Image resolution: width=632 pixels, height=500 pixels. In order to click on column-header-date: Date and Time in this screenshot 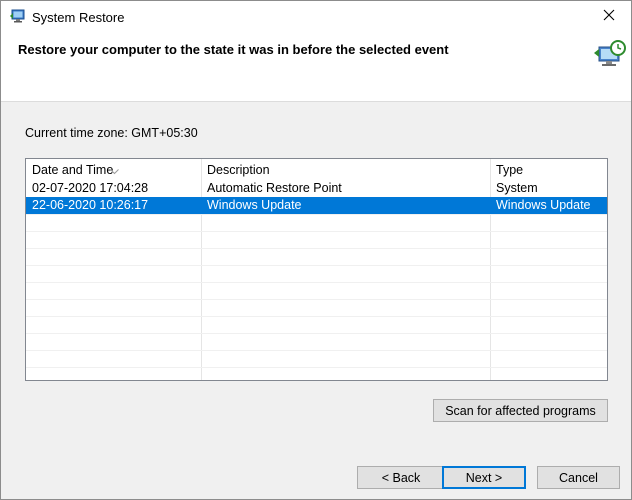, I will do `click(113, 169)`.